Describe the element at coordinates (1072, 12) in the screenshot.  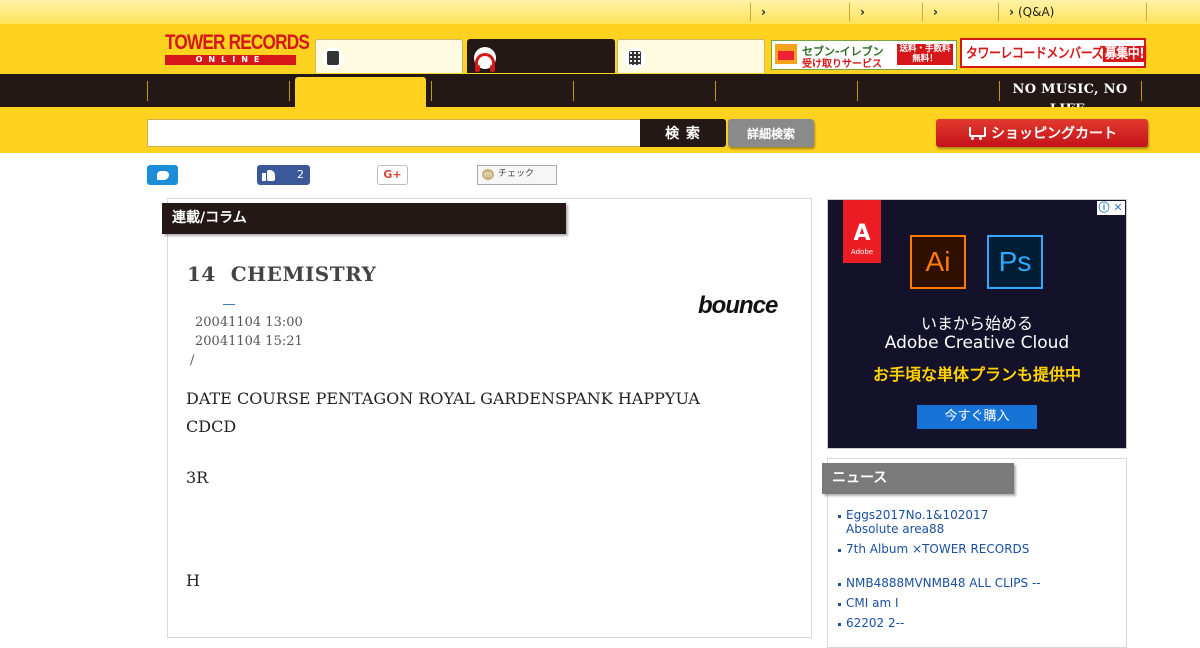
I see `utility-link-faq: › (Q&A)` at that location.